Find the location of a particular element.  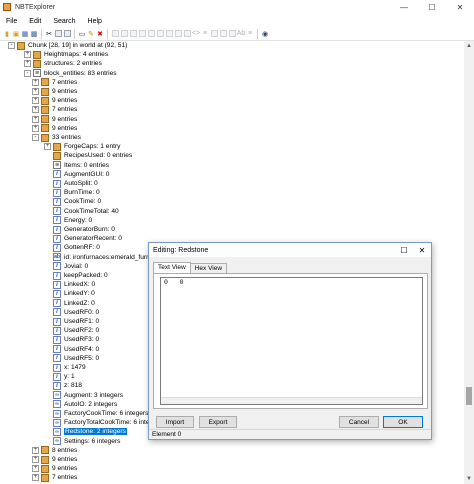

minimize-button: — is located at coordinates (404, 7).